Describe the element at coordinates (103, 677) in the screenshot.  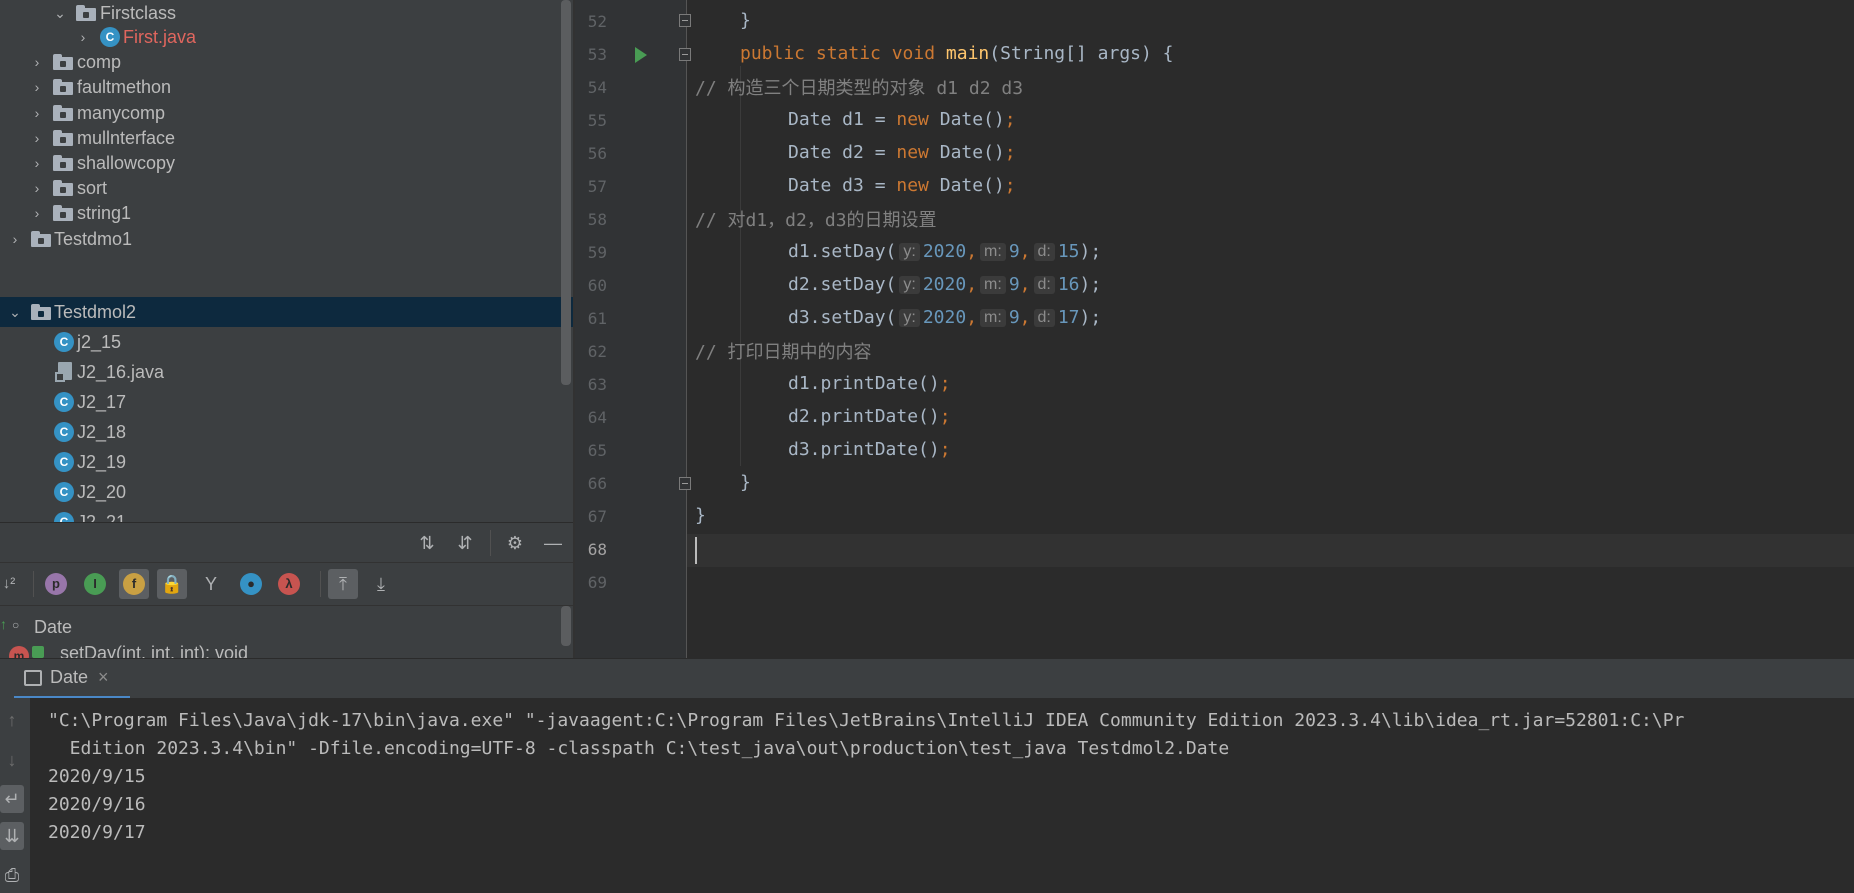
I see `close-icon: ×` at that location.